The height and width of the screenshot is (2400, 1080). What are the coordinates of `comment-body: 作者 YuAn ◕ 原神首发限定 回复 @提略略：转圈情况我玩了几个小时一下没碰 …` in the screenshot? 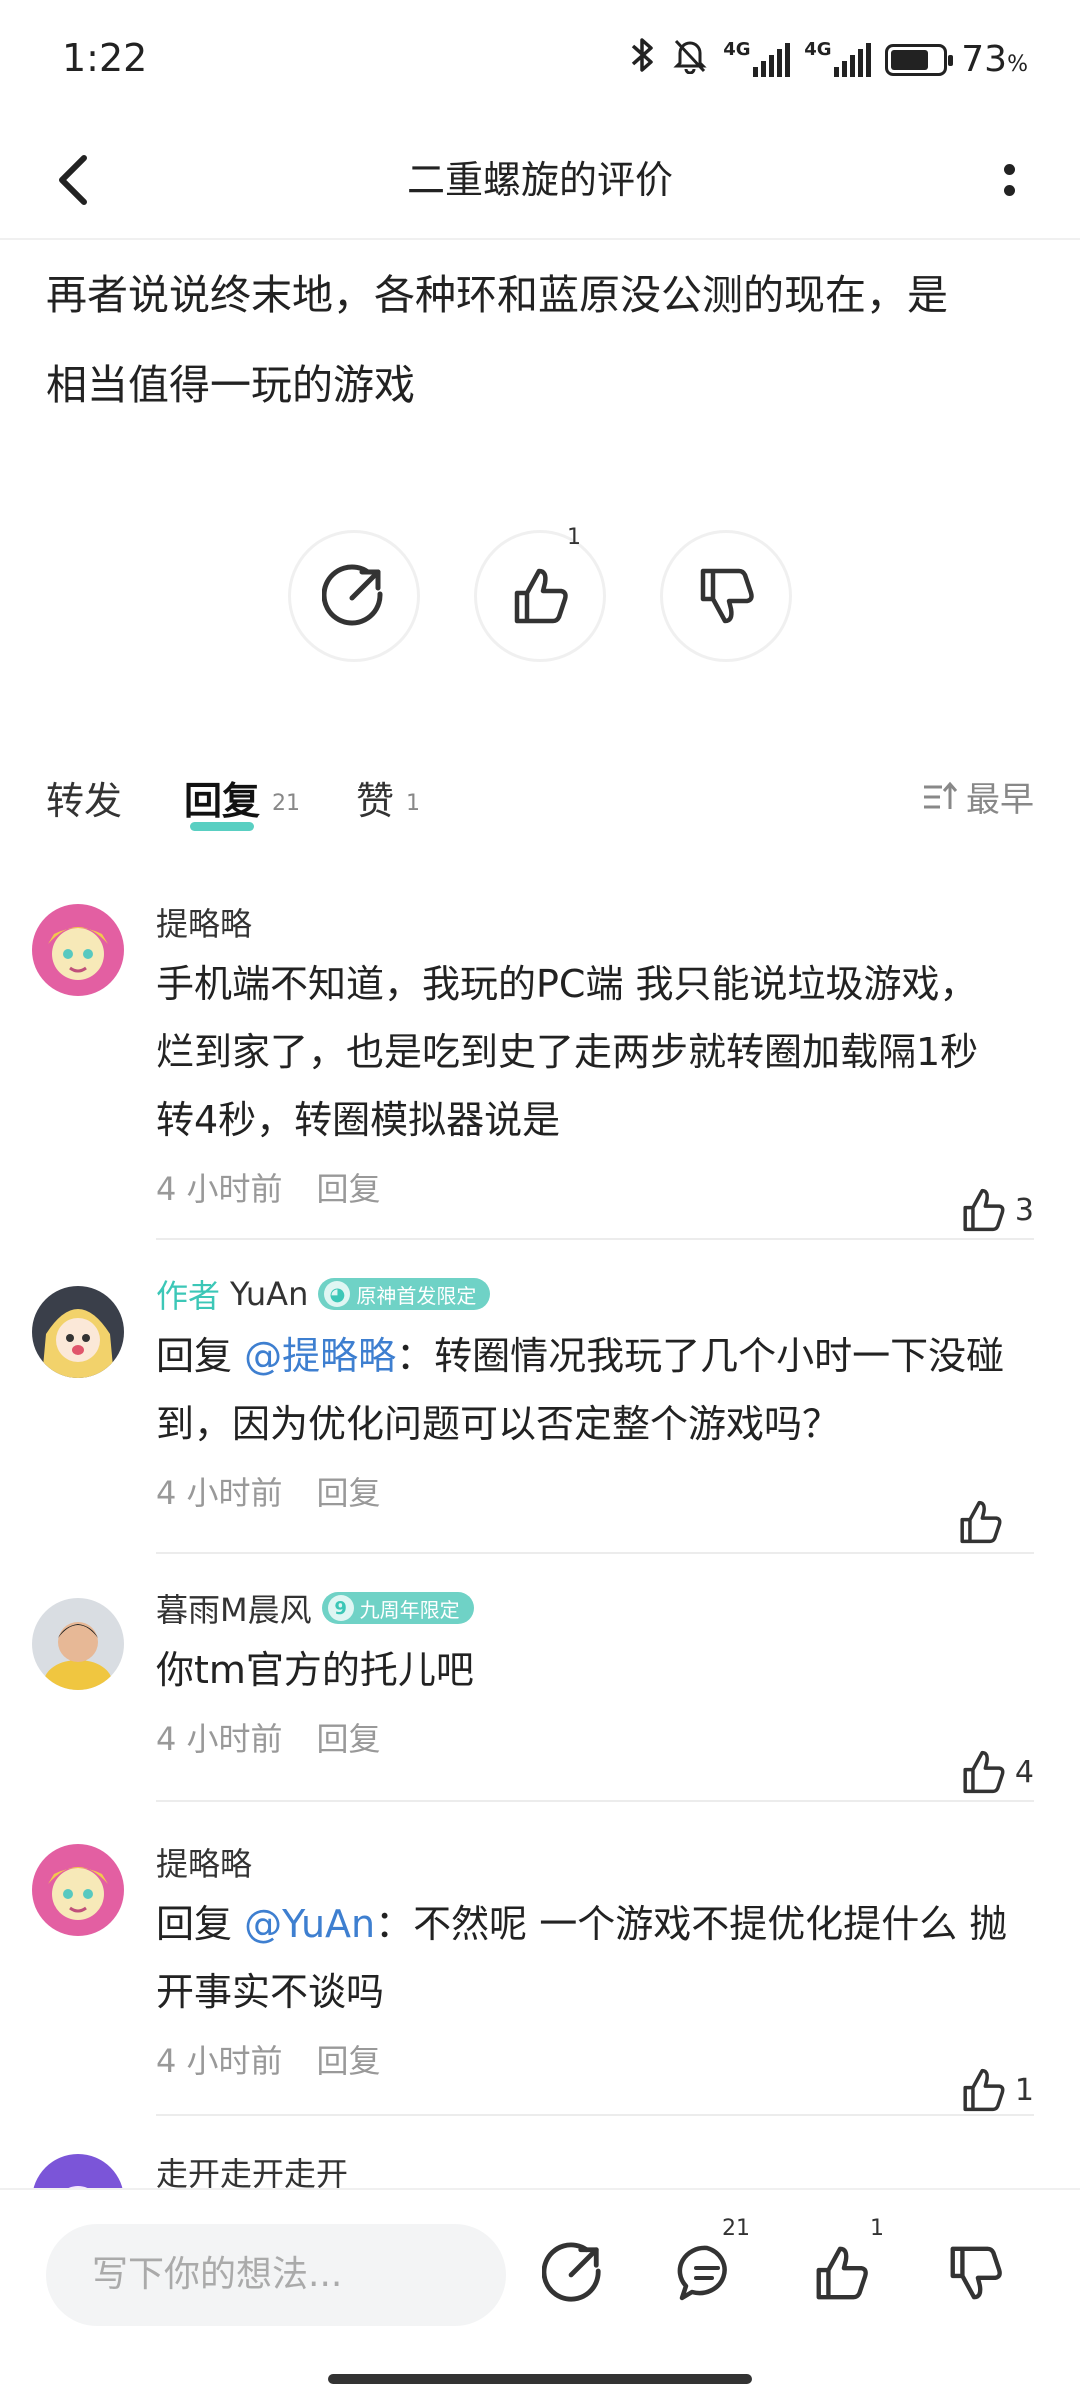 It's located at (595, 1407).